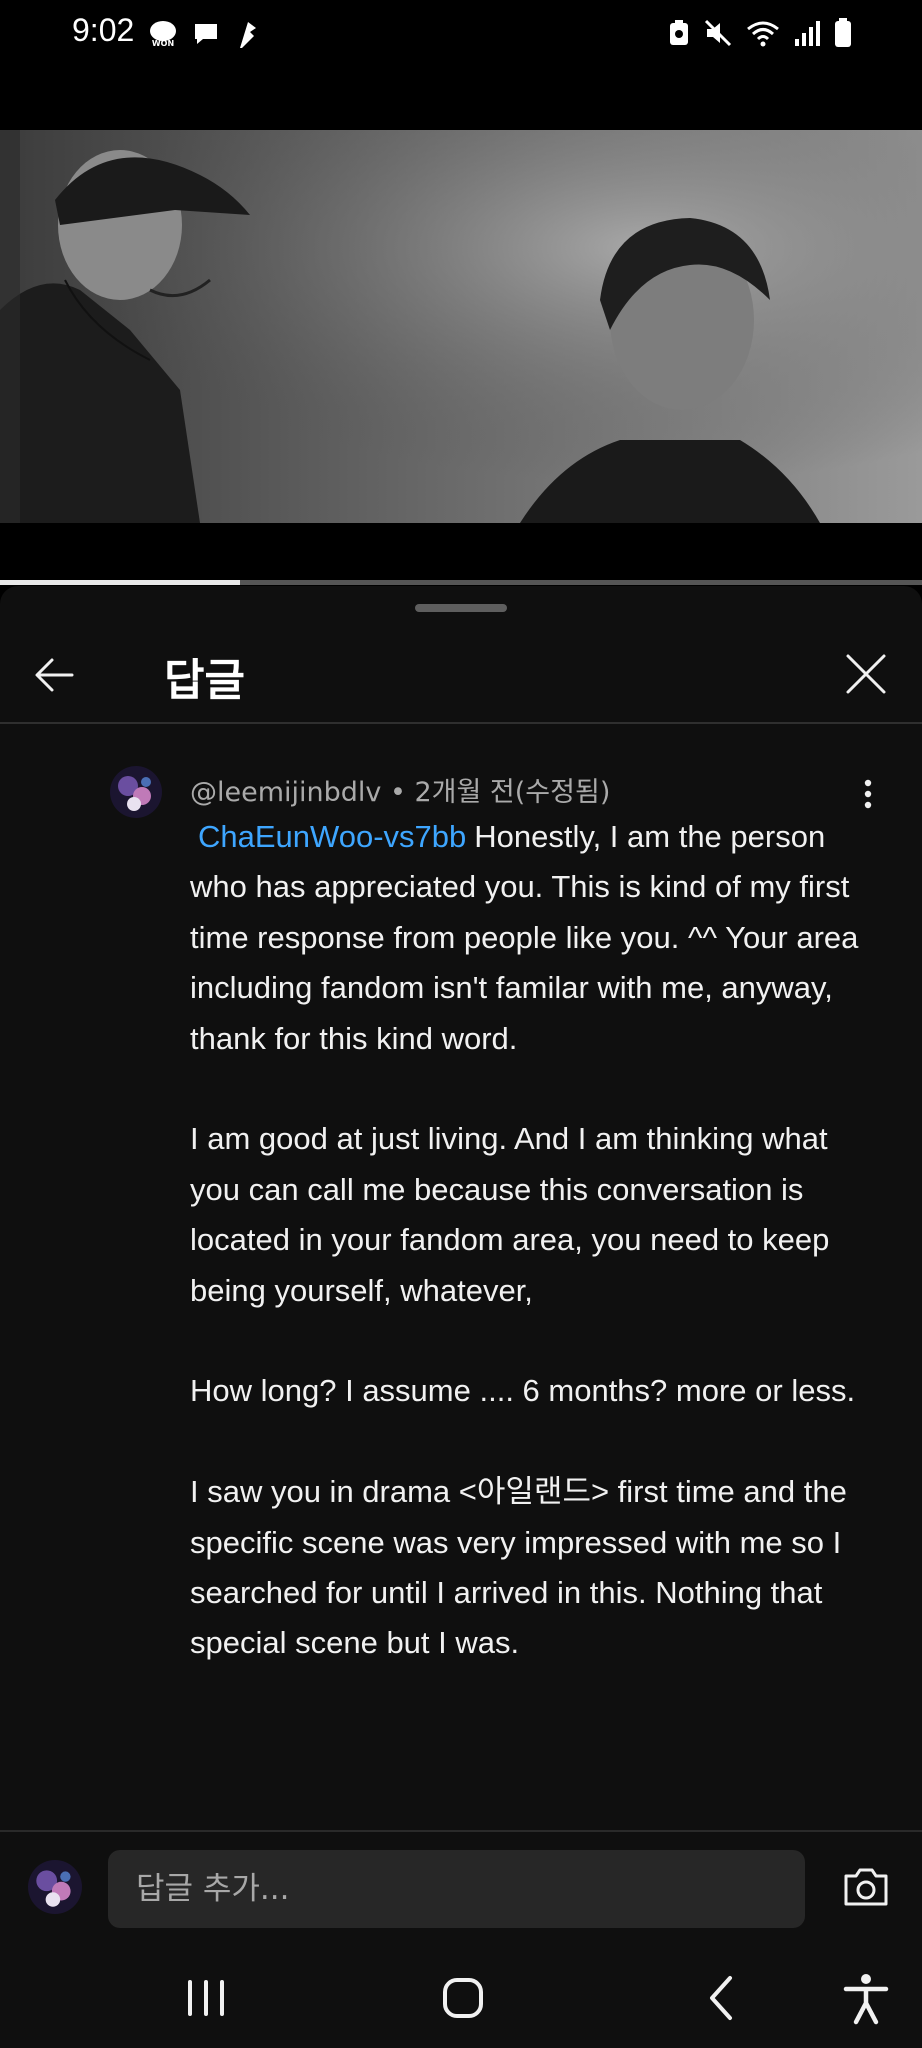 Image resolution: width=922 pixels, height=2048 pixels. What do you see at coordinates (461, 723) in the screenshot?
I see `header-divider` at bounding box center [461, 723].